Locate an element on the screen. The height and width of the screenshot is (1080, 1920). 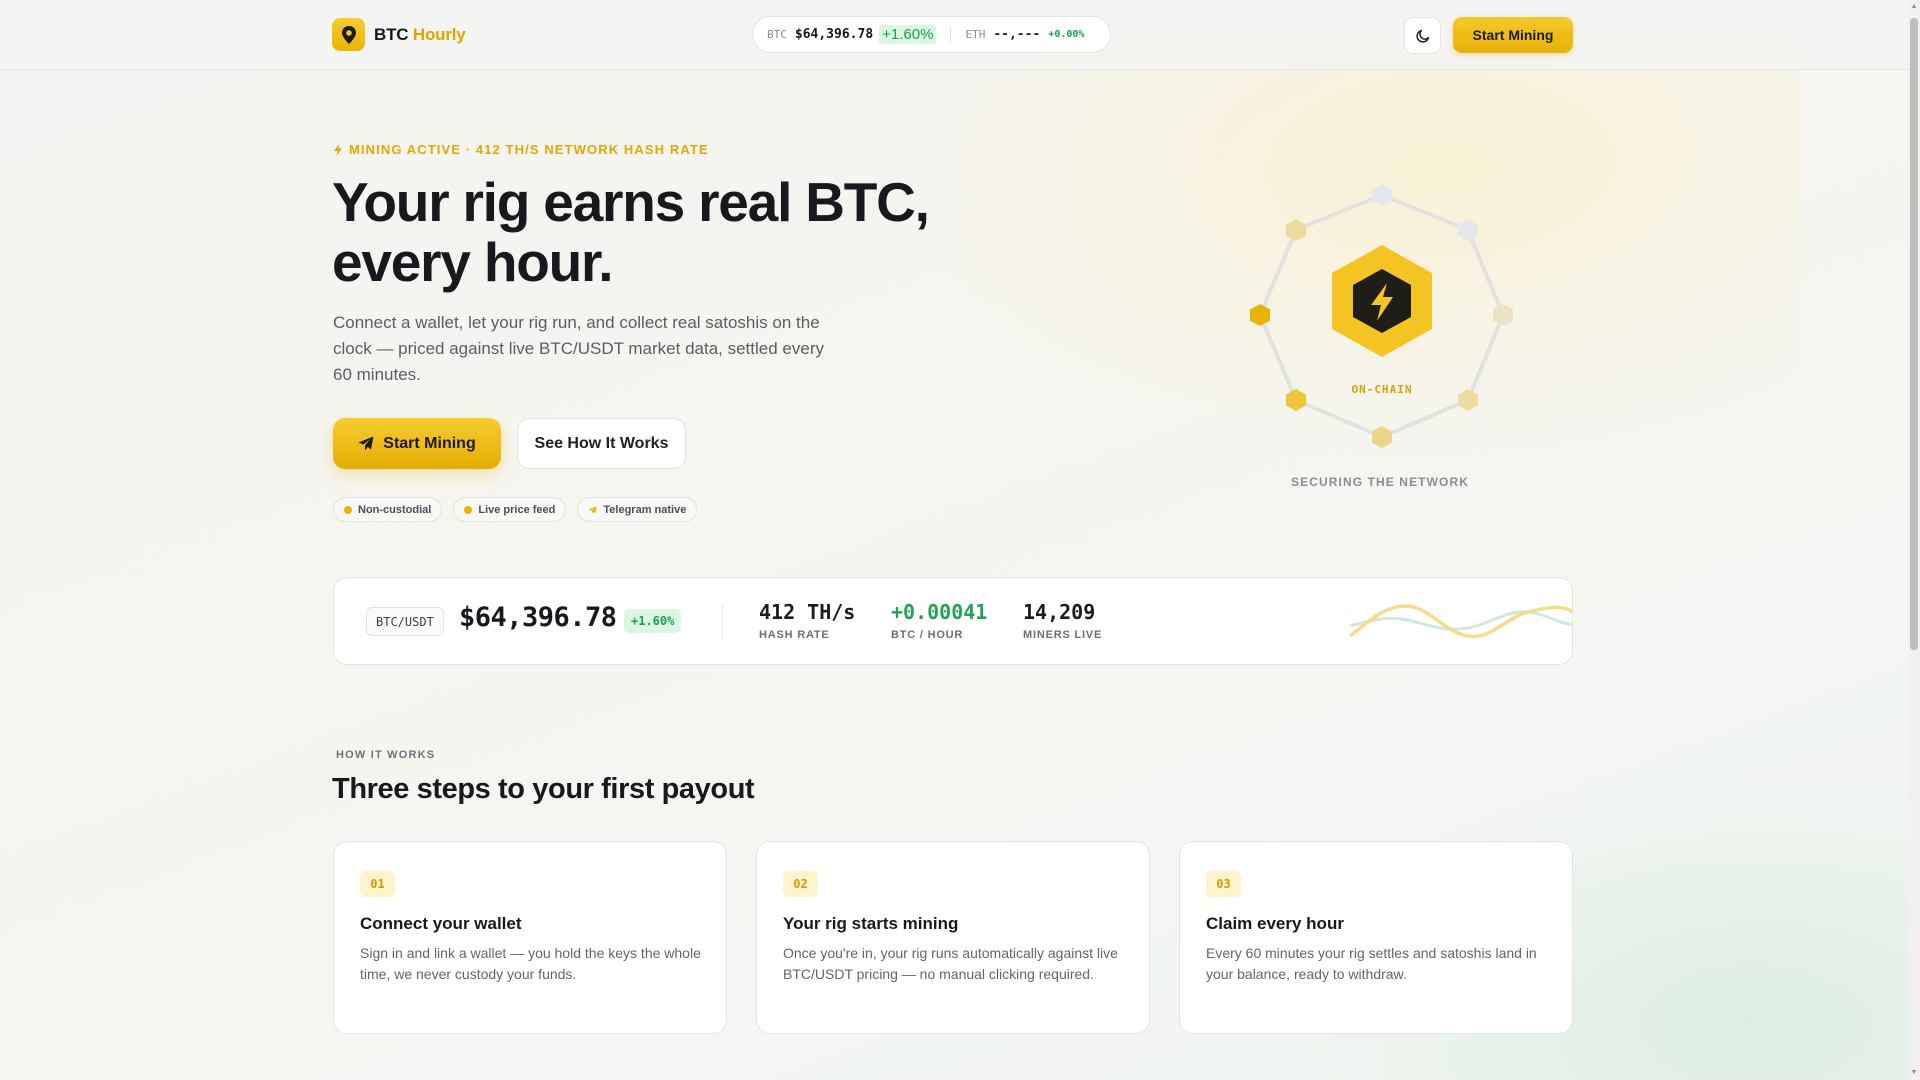
chip-live-price-feed: Live price feed is located at coordinates (510, 509).